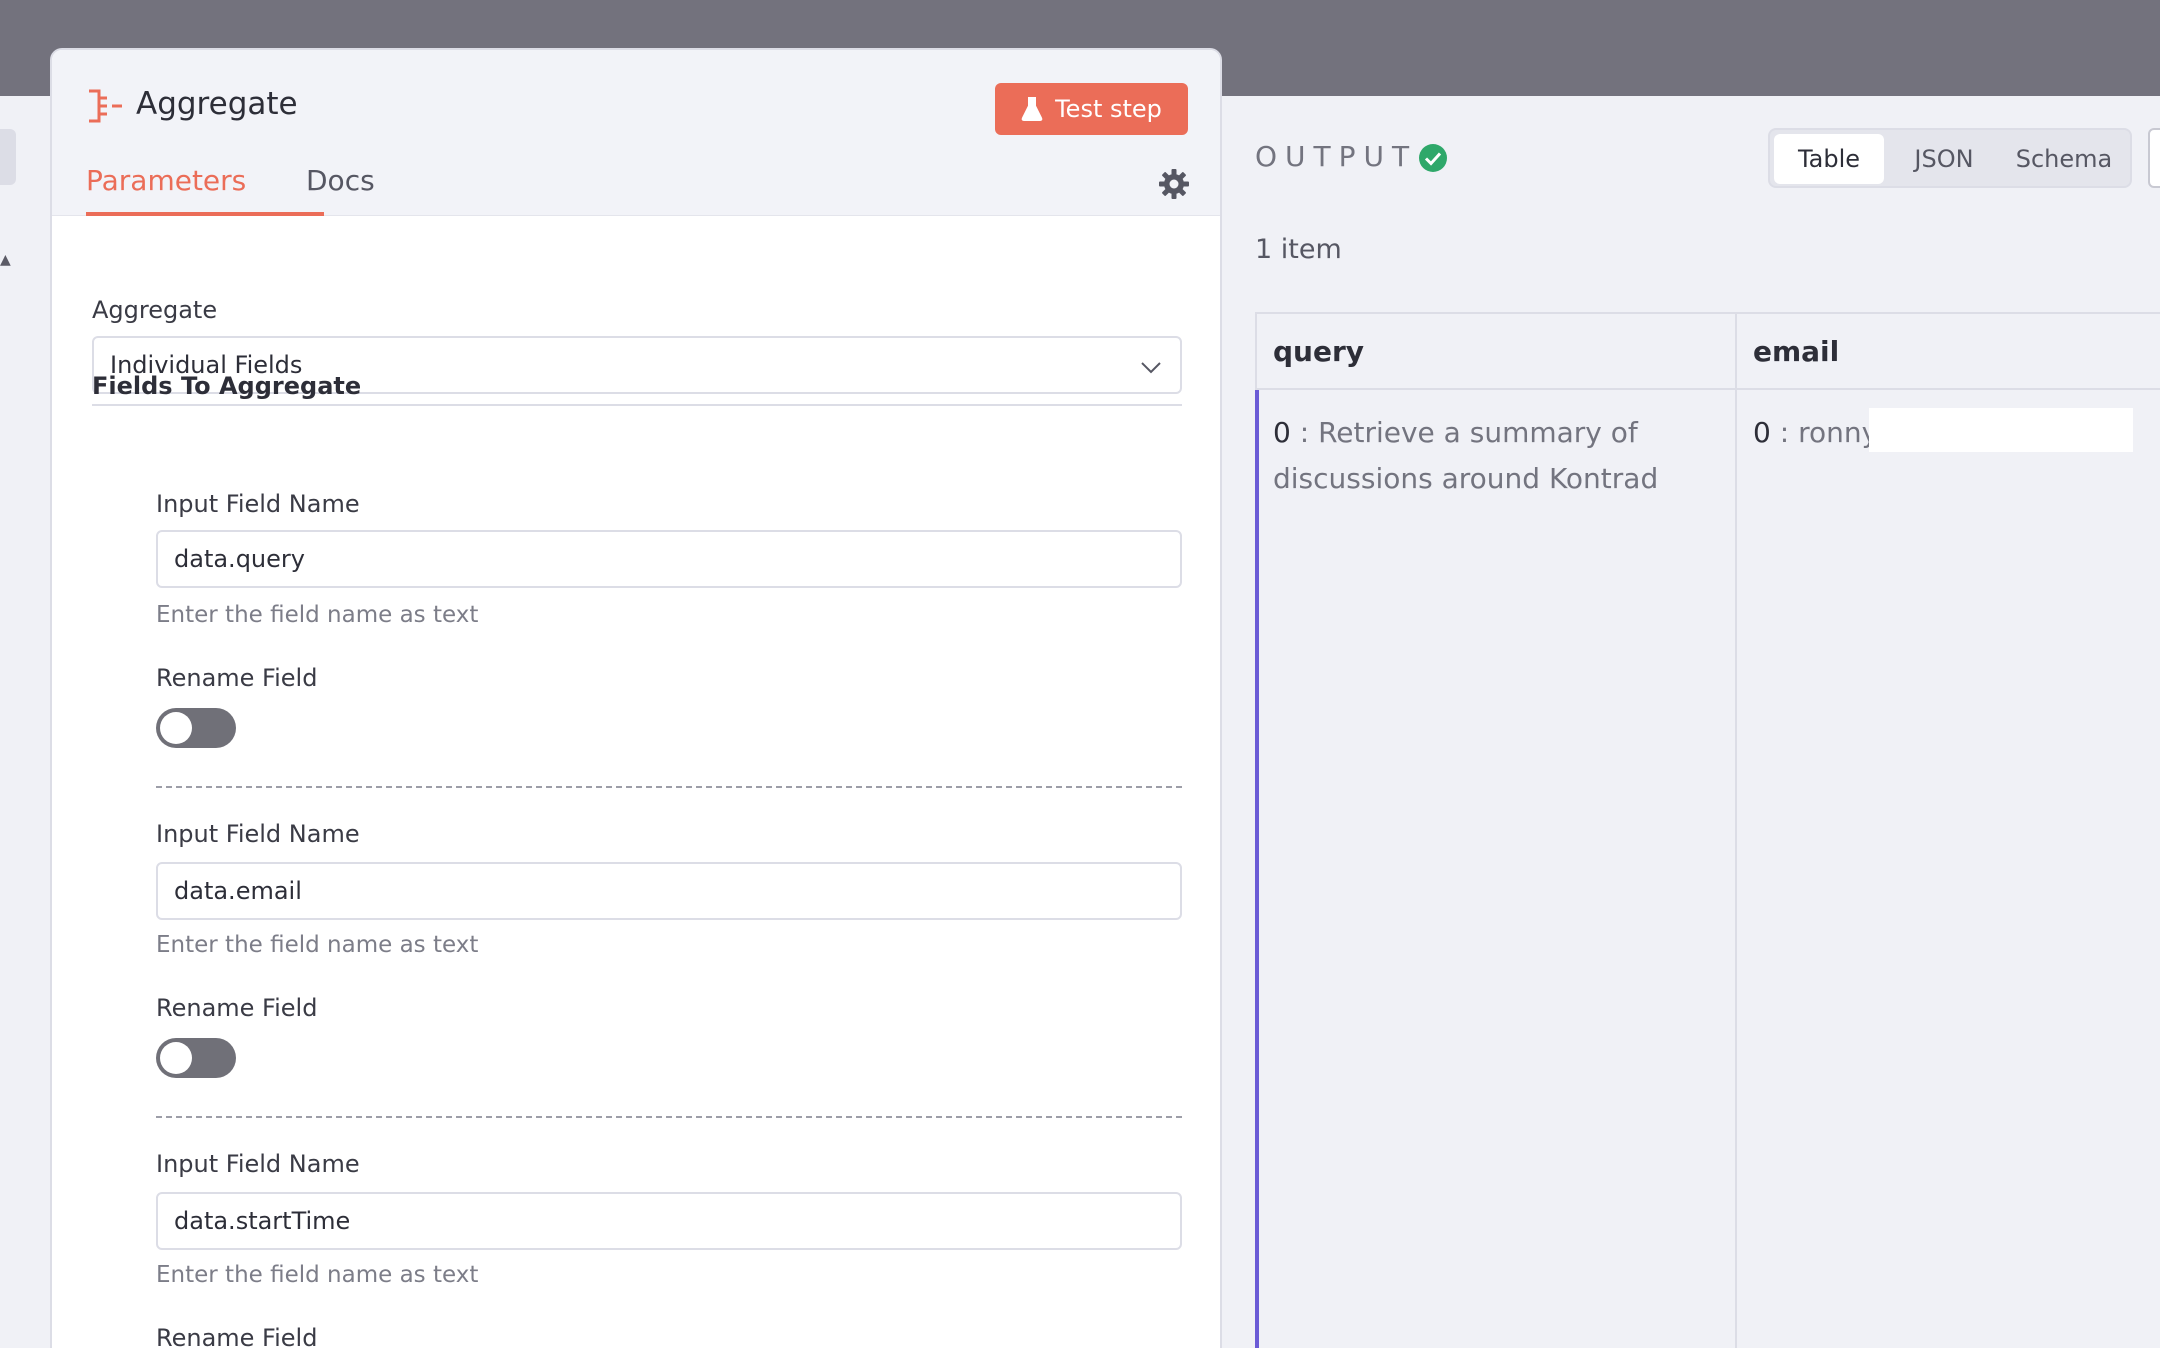 The height and width of the screenshot is (1348, 2160). What do you see at coordinates (217, 104) in the screenshot?
I see `node-title: Aggregate` at bounding box center [217, 104].